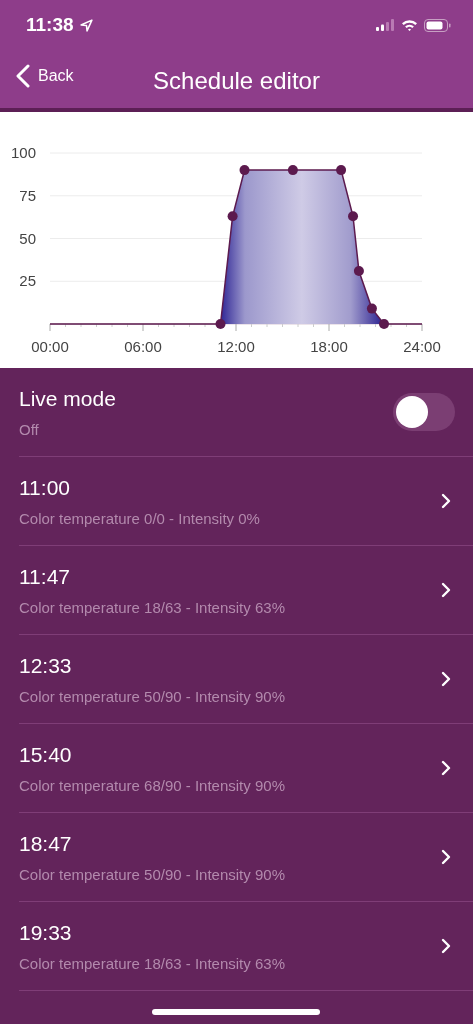 The image size is (473, 1024). What do you see at coordinates (246, 946) in the screenshot?
I see `schedule-entry: 19:33 Color temperature 18/63 - Intensity 63%` at bounding box center [246, 946].